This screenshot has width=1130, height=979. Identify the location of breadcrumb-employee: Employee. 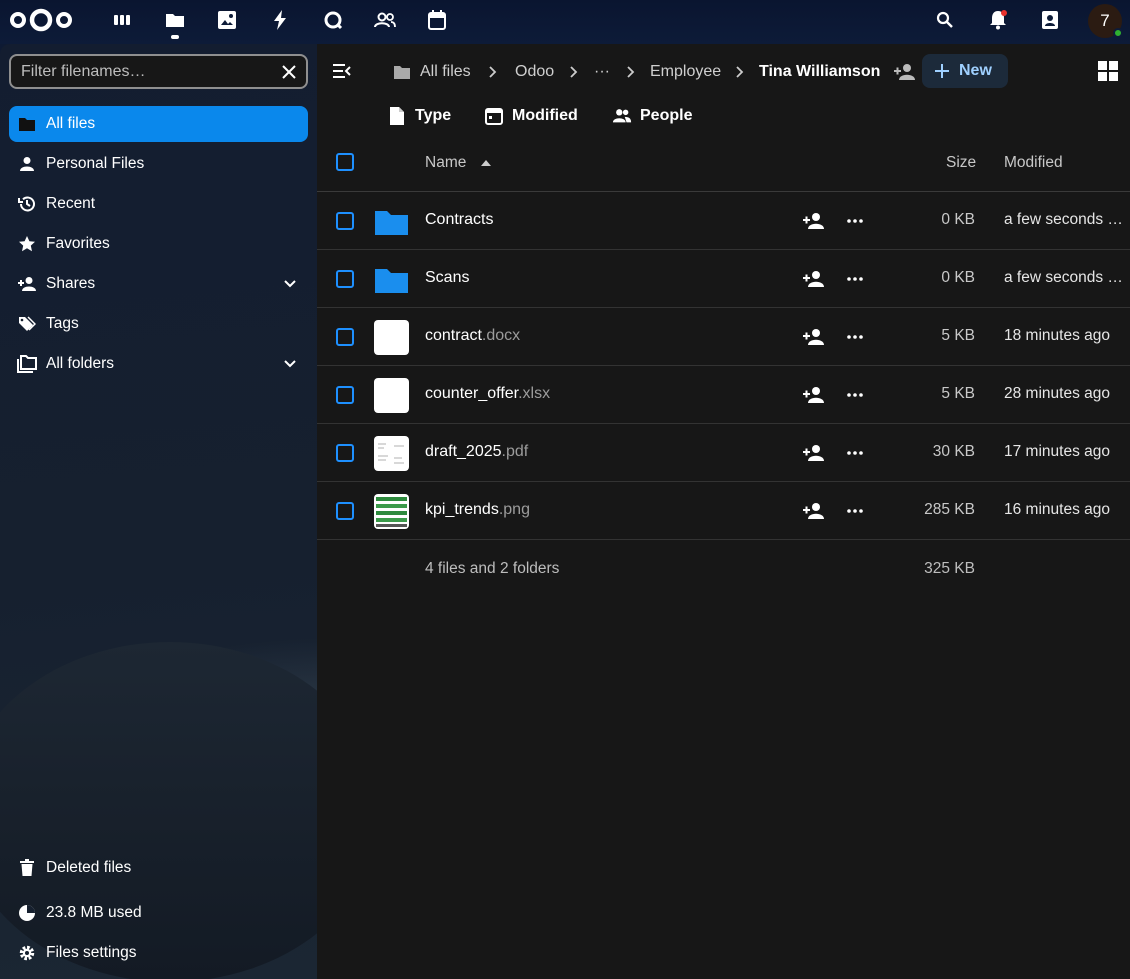
(685, 72).